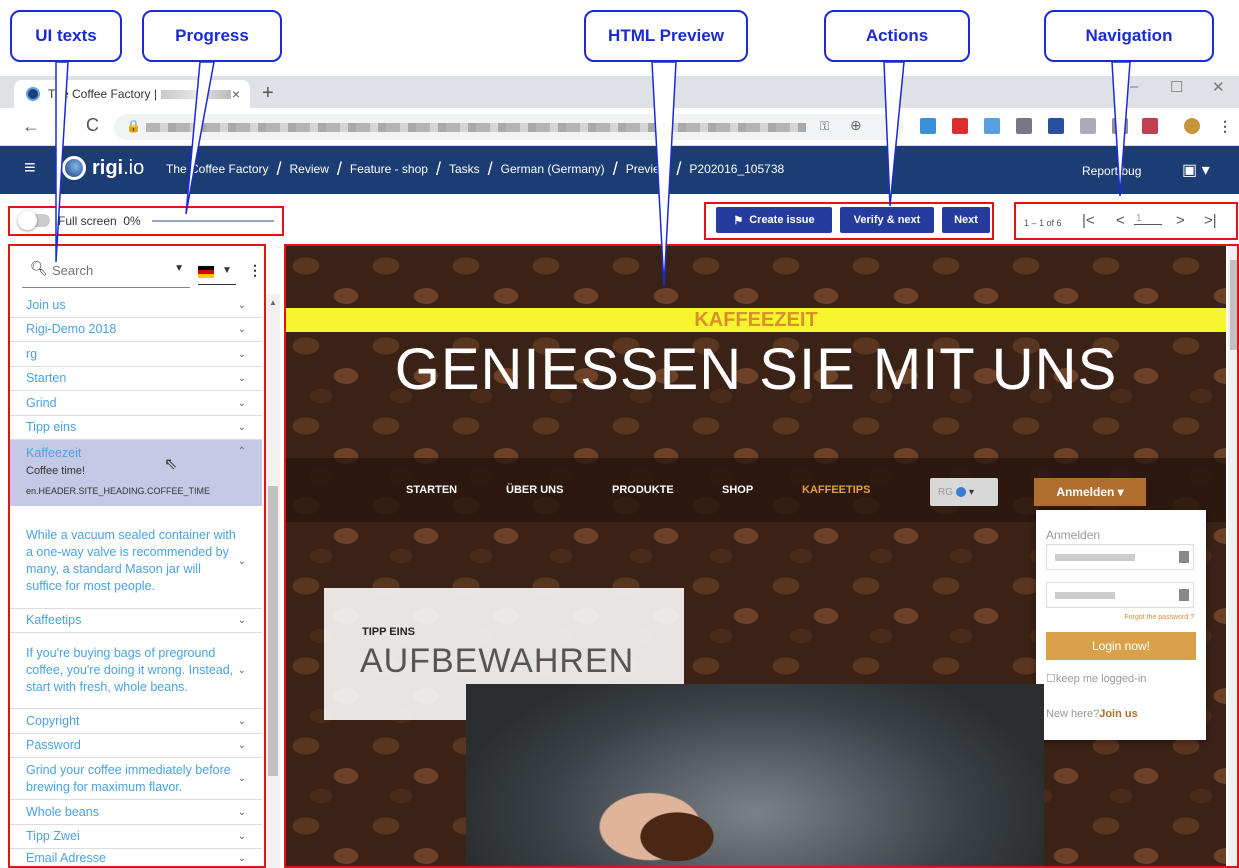 The image size is (1239, 868). I want to click on german-flag-icon, so click(206, 272).